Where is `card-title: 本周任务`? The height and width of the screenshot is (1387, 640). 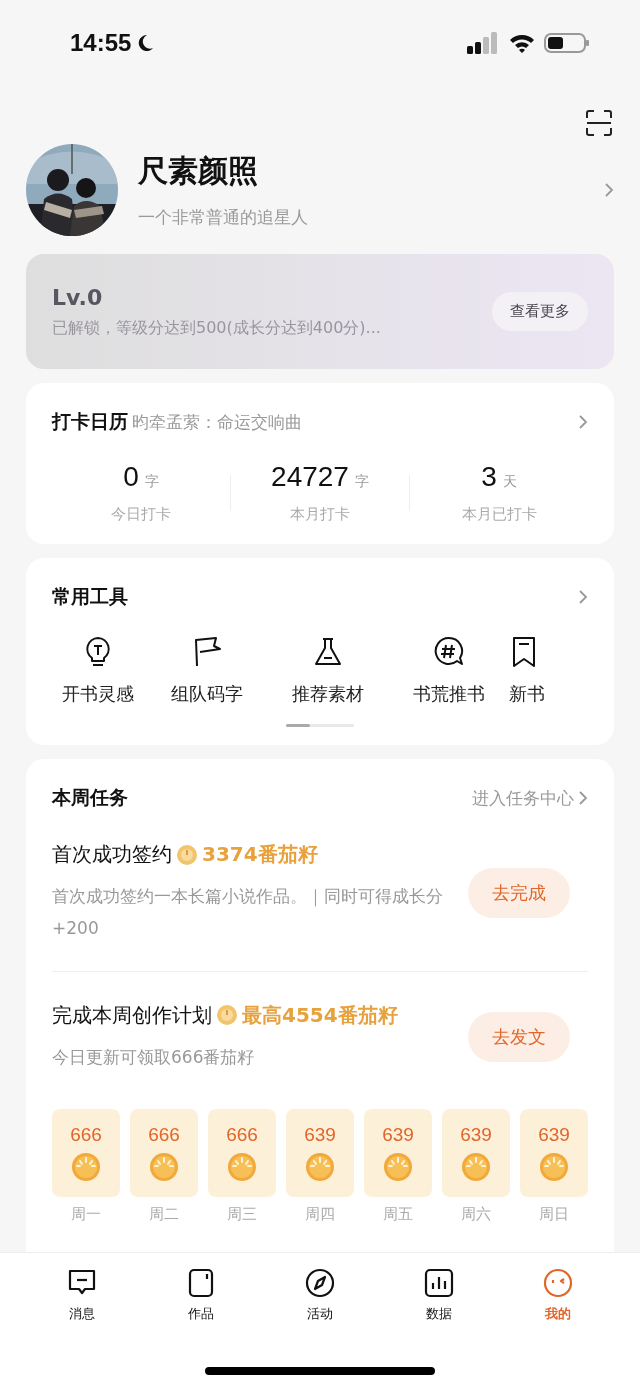 card-title: 本周任务 is located at coordinates (90, 797).